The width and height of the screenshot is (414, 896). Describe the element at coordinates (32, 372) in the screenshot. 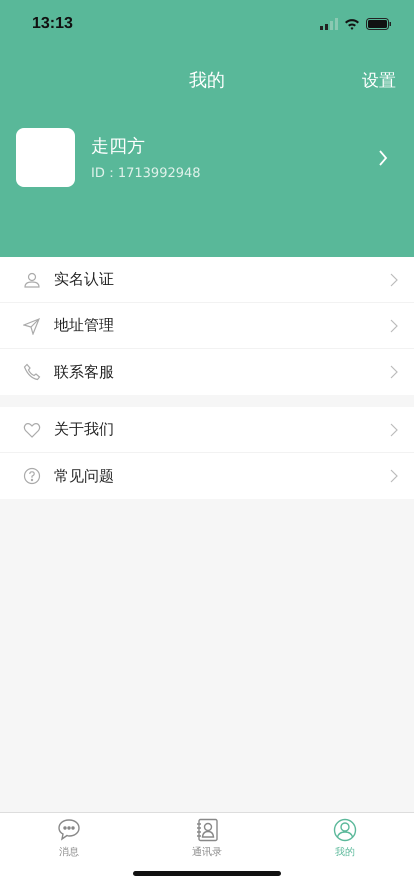

I see `phone-icon` at that location.